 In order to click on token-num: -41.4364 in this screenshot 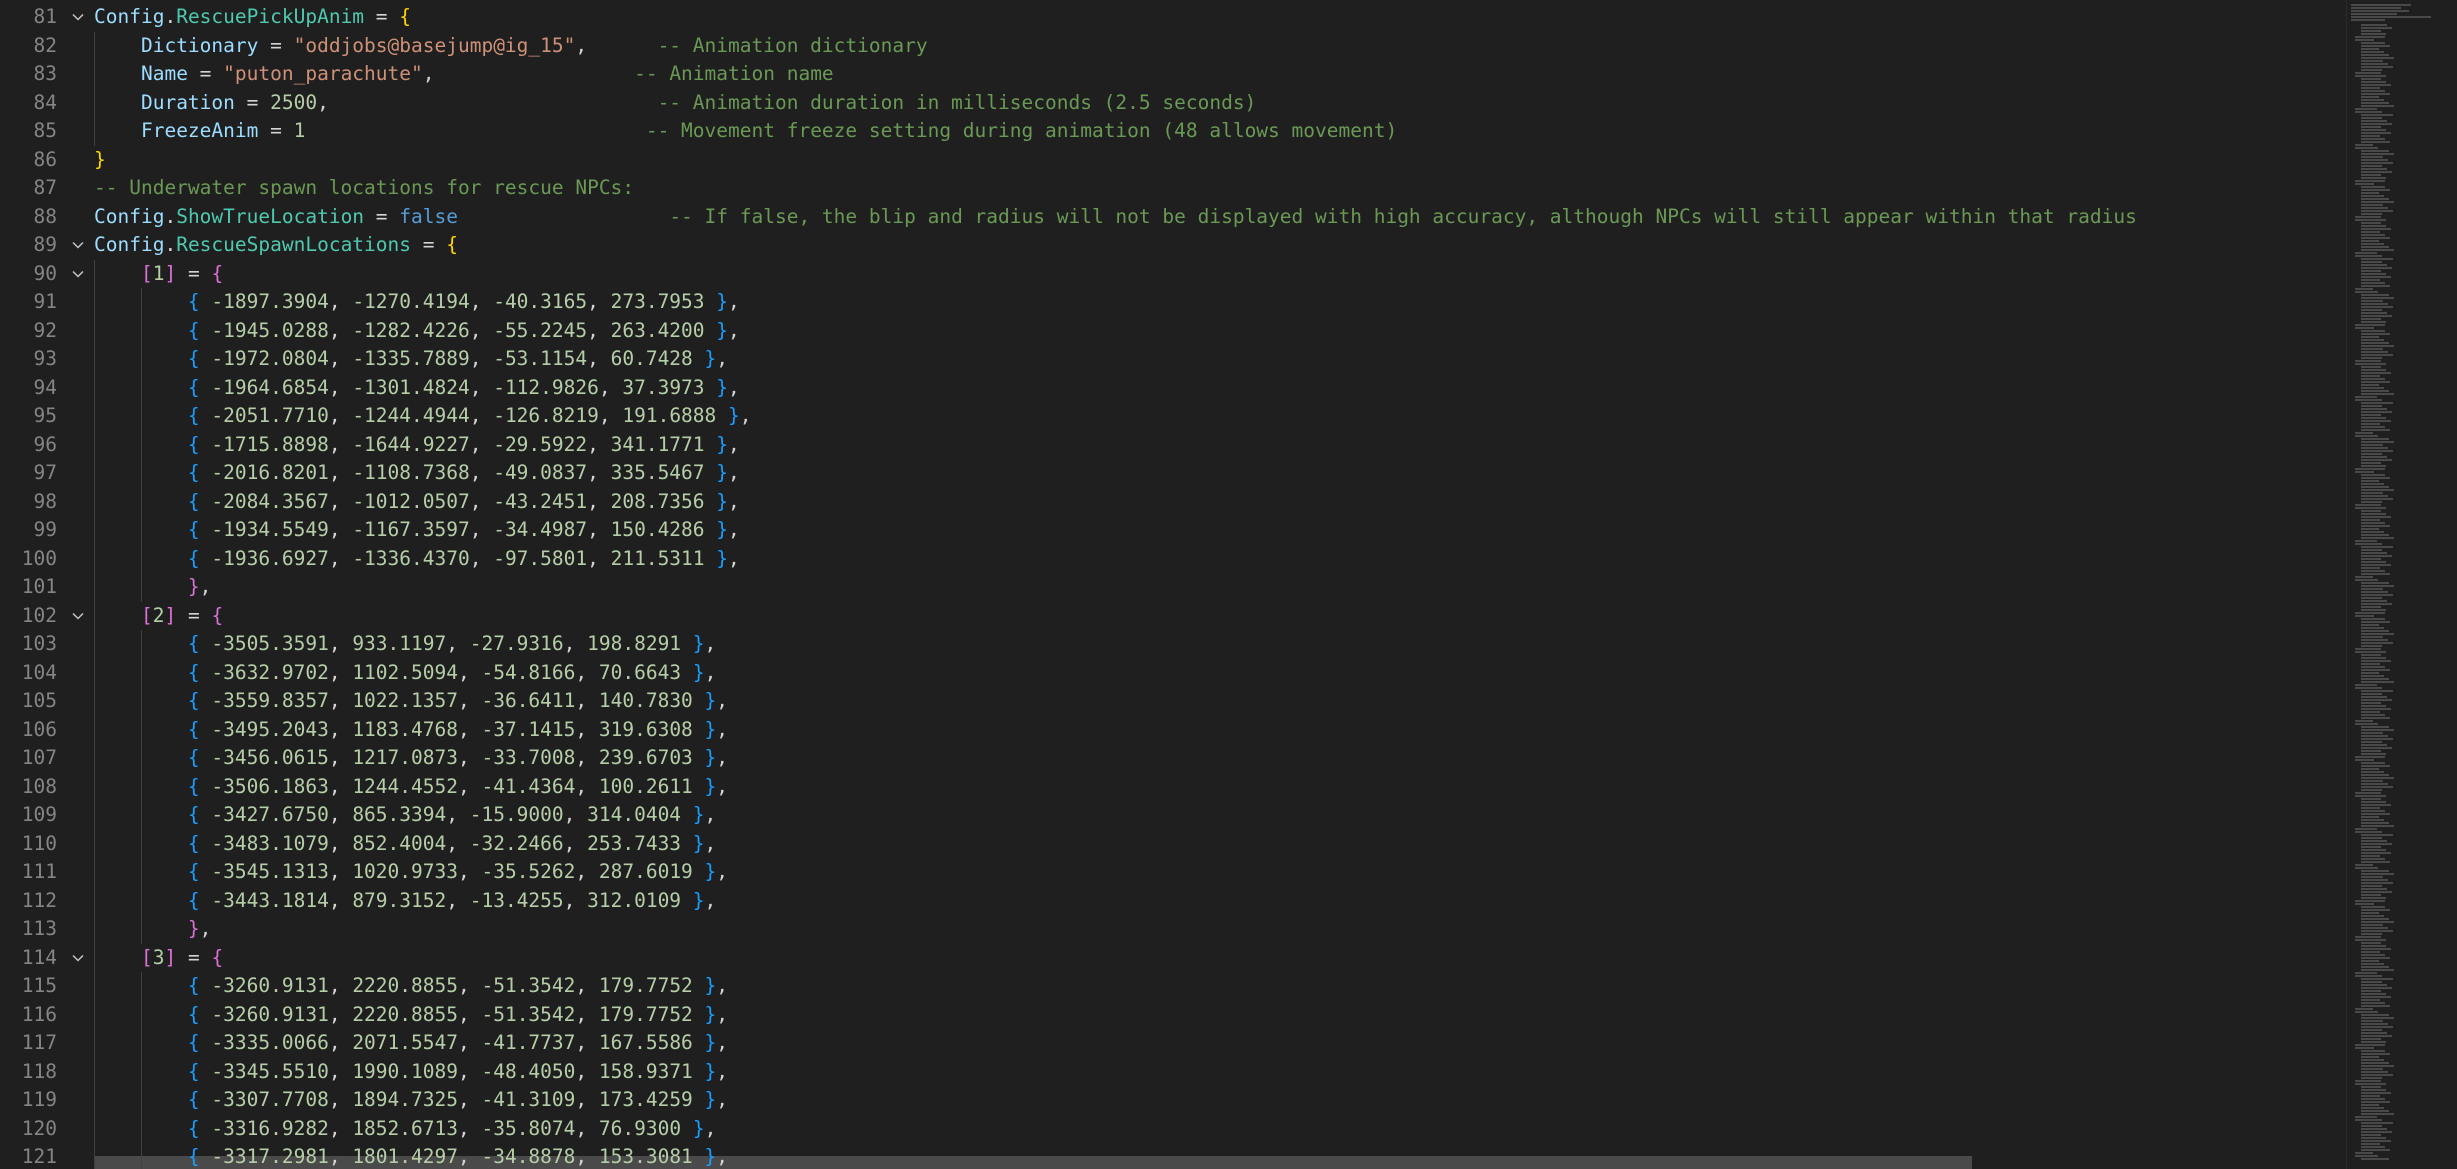, I will do `click(528, 786)`.